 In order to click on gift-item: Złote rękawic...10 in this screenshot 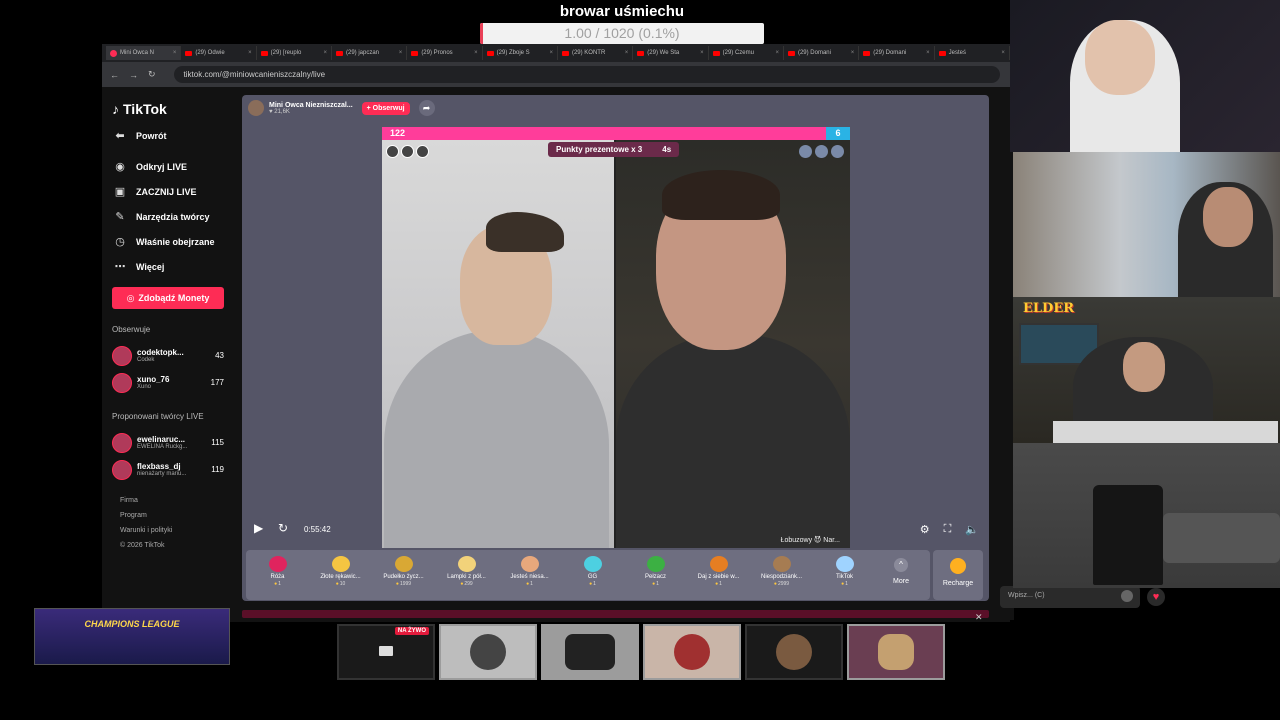, I will do `click(340, 575)`.